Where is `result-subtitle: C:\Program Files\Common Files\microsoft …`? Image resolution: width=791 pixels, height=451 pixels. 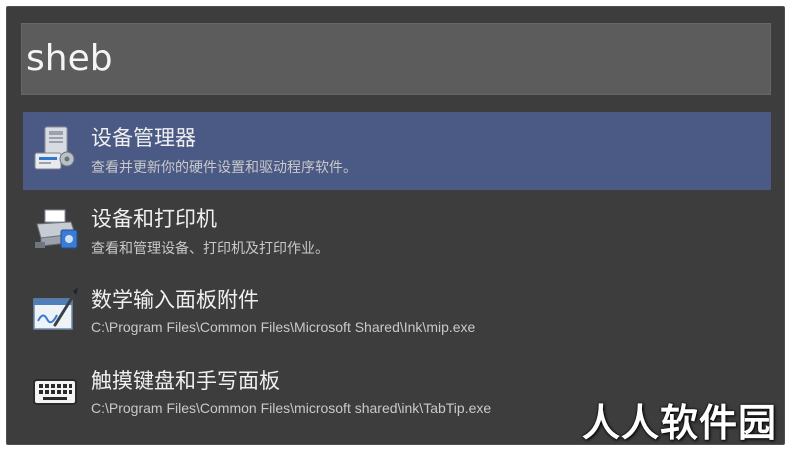 result-subtitle: C:\Program Files\Common Files\microsoft … is located at coordinates (291, 408).